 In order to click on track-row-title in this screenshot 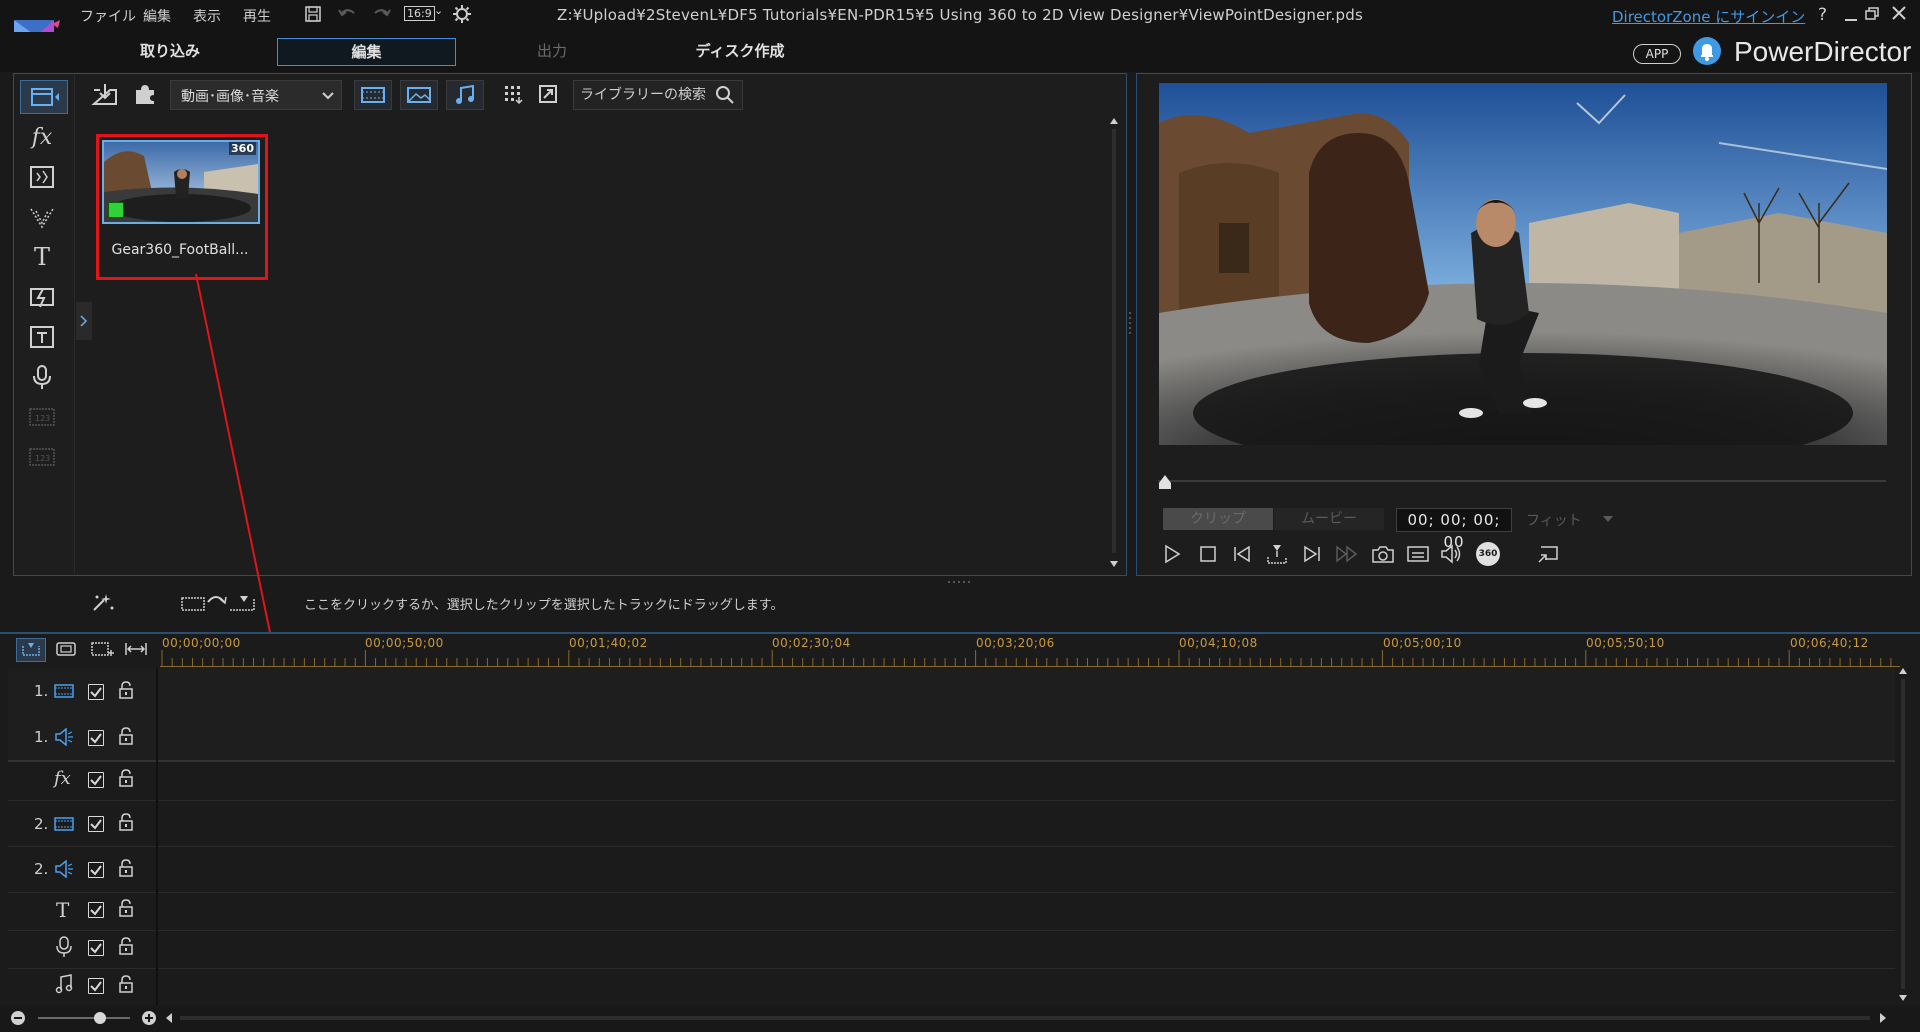, I will do `click(951, 911)`.